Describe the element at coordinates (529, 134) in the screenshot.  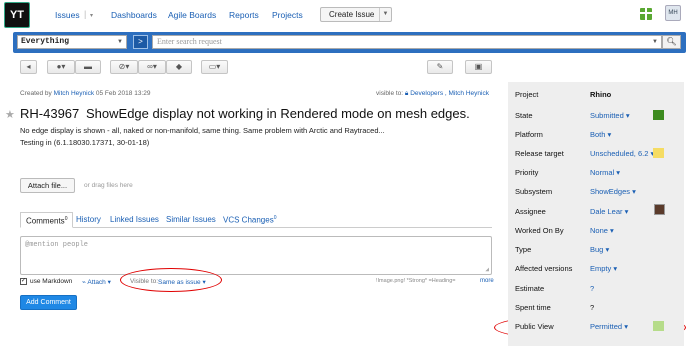
I see `field-label: Platform` at that location.